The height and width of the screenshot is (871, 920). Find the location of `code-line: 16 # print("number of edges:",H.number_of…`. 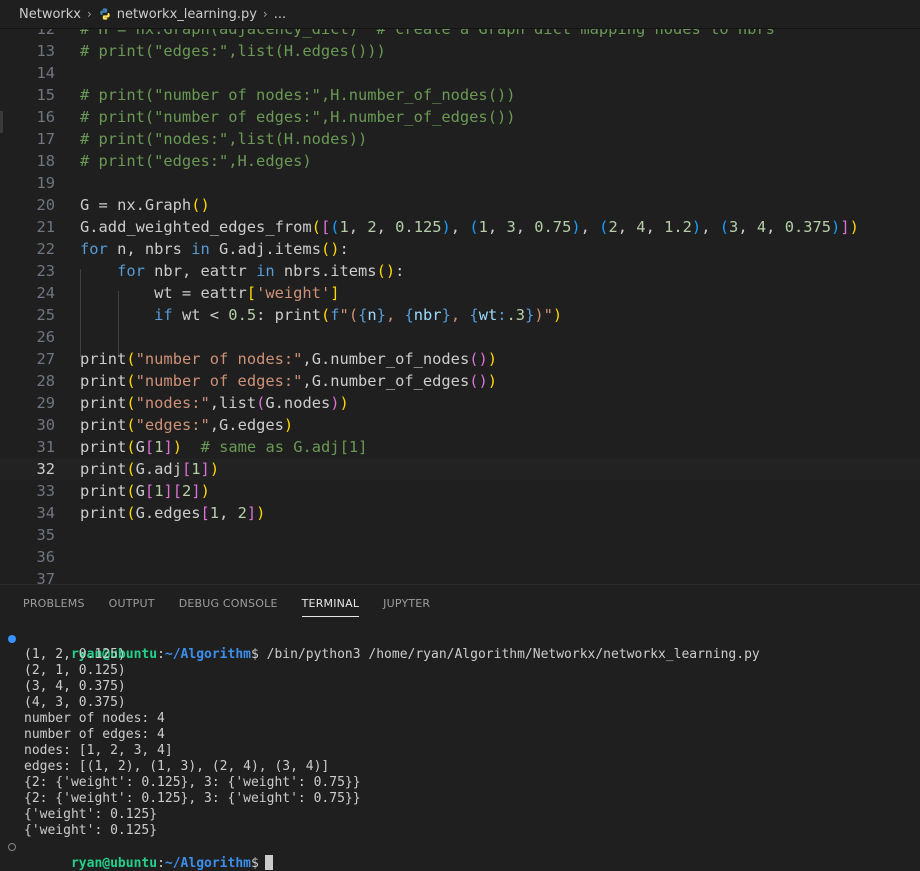

code-line: 16 # print("number of edges:",H.number_of… is located at coordinates (460, 117).